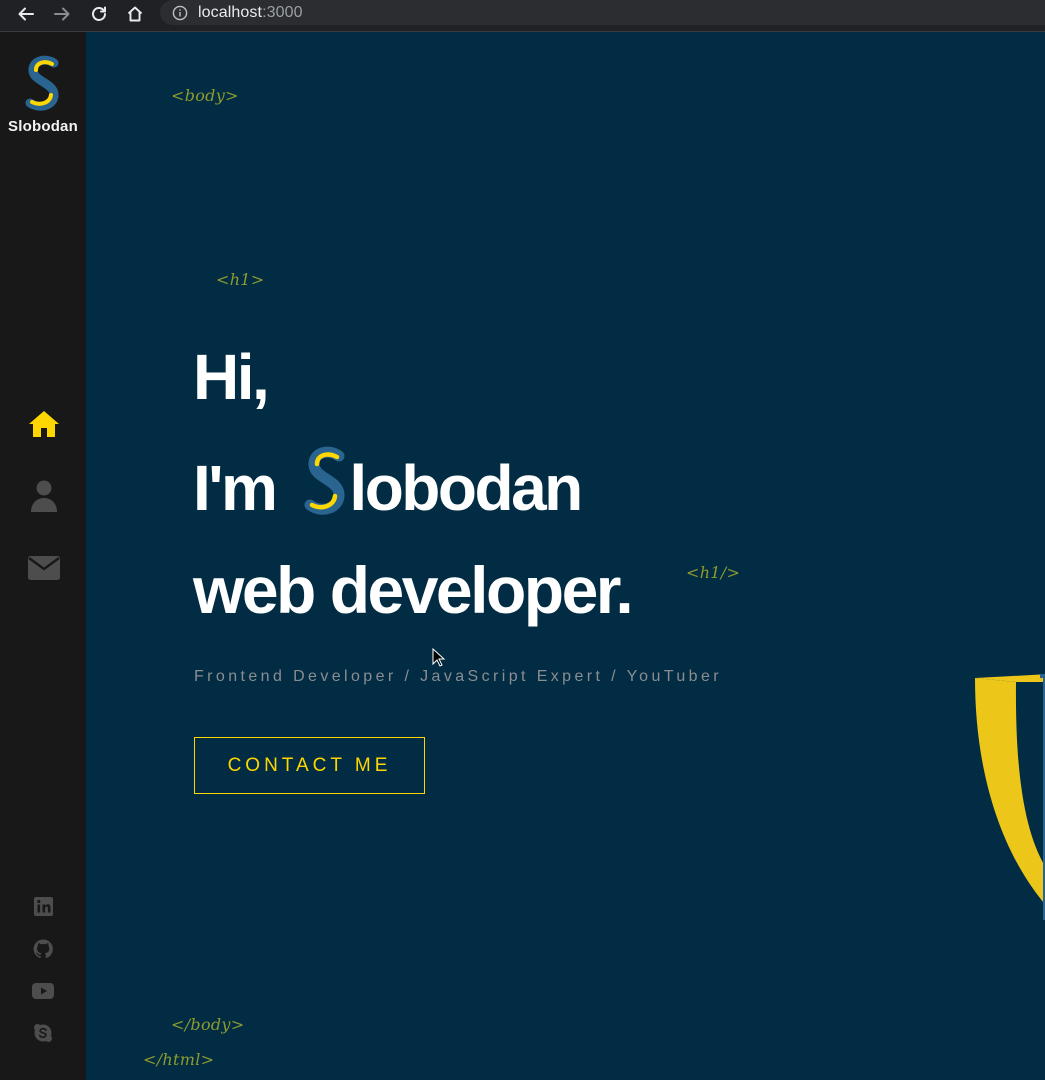 The height and width of the screenshot is (1080, 1045). I want to click on body-close-tag: </body>, so click(208, 1024).